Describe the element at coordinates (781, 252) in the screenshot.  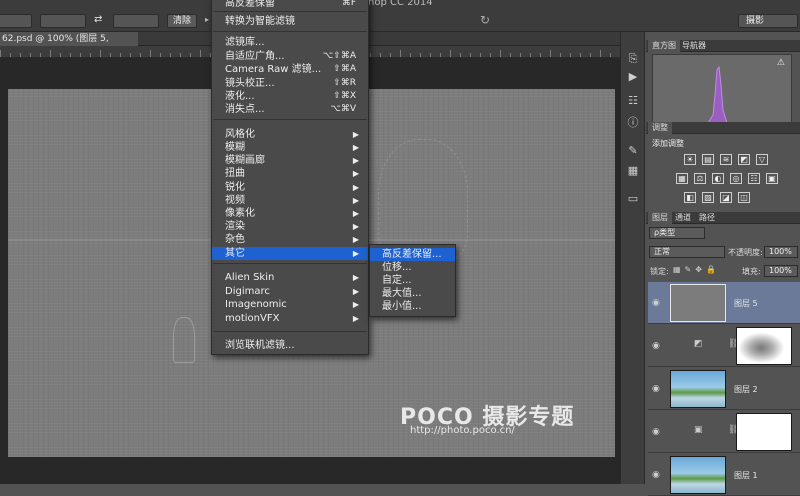
I see `opacity-field: 100%` at that location.